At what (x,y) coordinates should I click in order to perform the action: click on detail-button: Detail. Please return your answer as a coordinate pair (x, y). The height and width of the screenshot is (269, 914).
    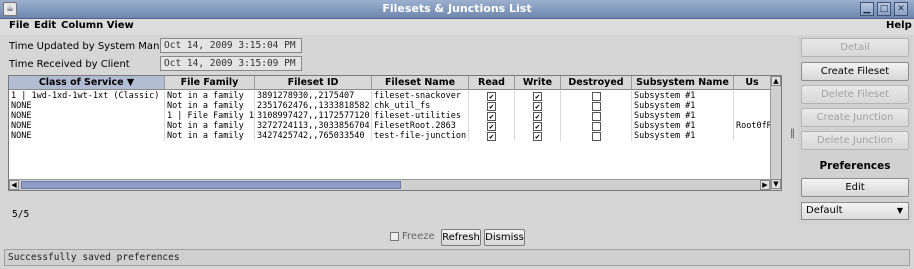
    Looking at the image, I should click on (855, 47).